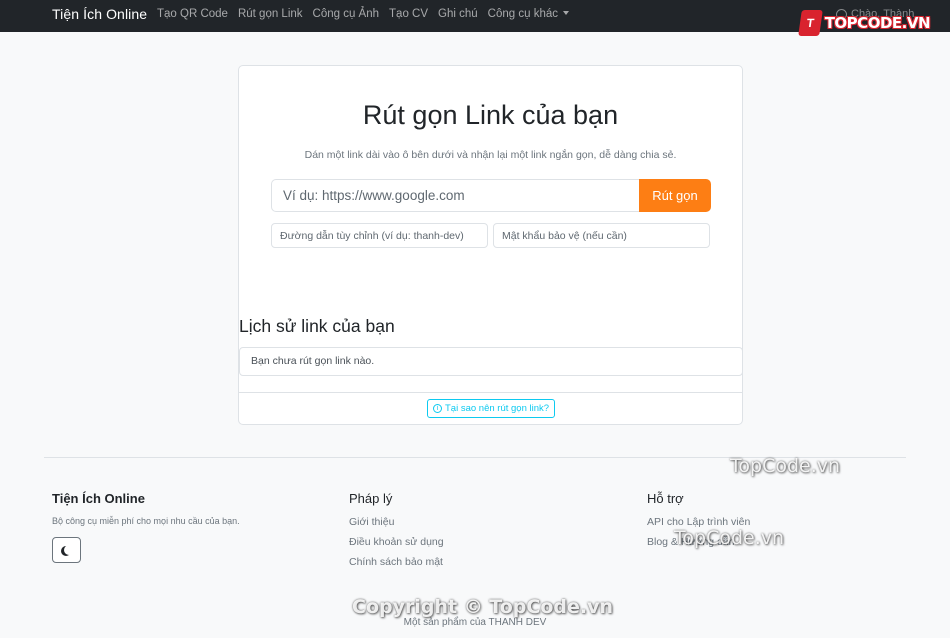 Image resolution: width=950 pixels, height=638 pixels. What do you see at coordinates (98, 498) in the screenshot?
I see `footer-brand-title: Tiện Ích Online` at bounding box center [98, 498].